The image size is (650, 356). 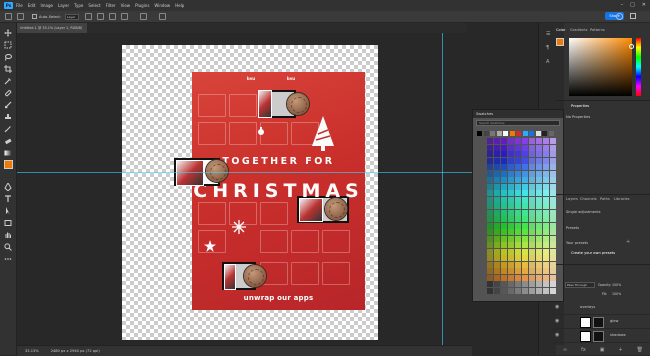 I want to click on tab-libraries: Libraries, so click(x=622, y=199).